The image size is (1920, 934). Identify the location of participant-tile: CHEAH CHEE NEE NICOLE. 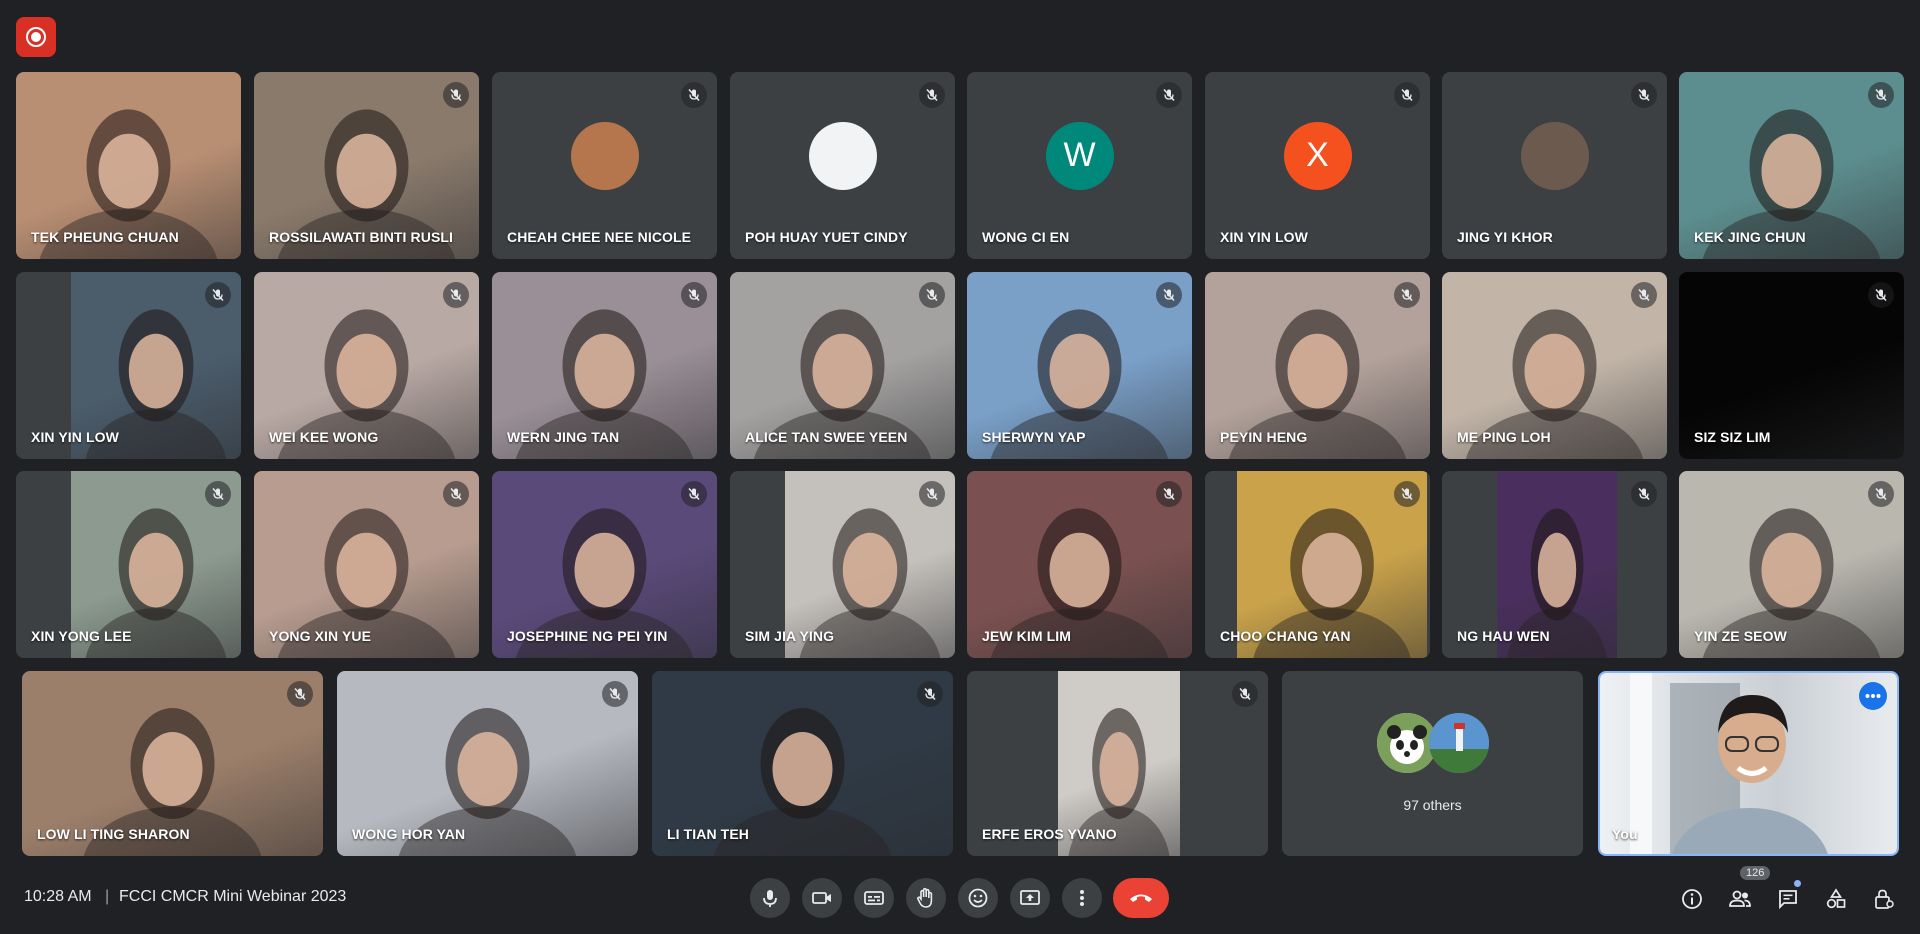
(604, 165).